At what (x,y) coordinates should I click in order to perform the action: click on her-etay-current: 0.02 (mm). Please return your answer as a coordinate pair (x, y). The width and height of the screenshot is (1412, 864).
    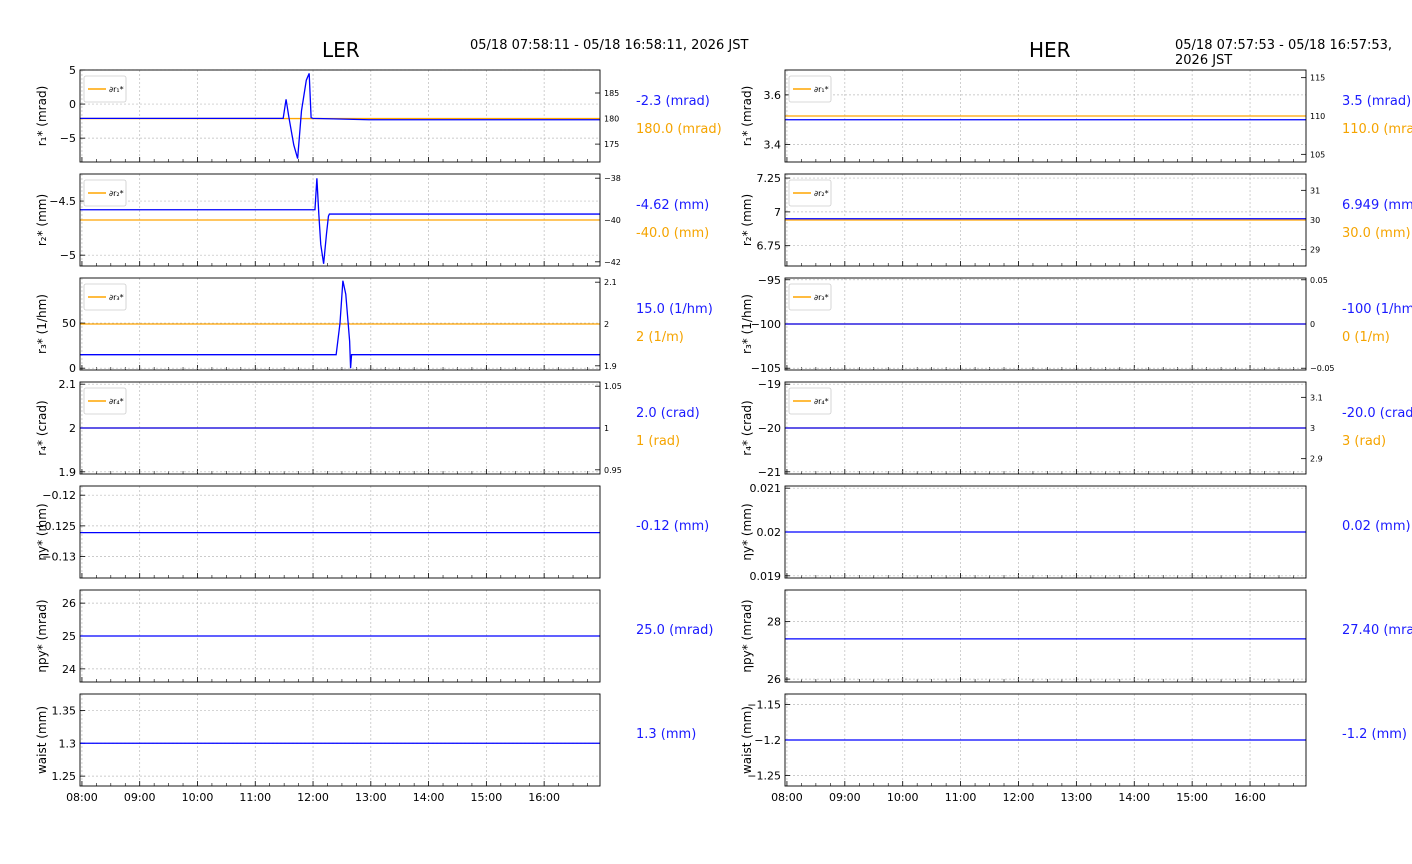
    Looking at the image, I should click on (1376, 526).